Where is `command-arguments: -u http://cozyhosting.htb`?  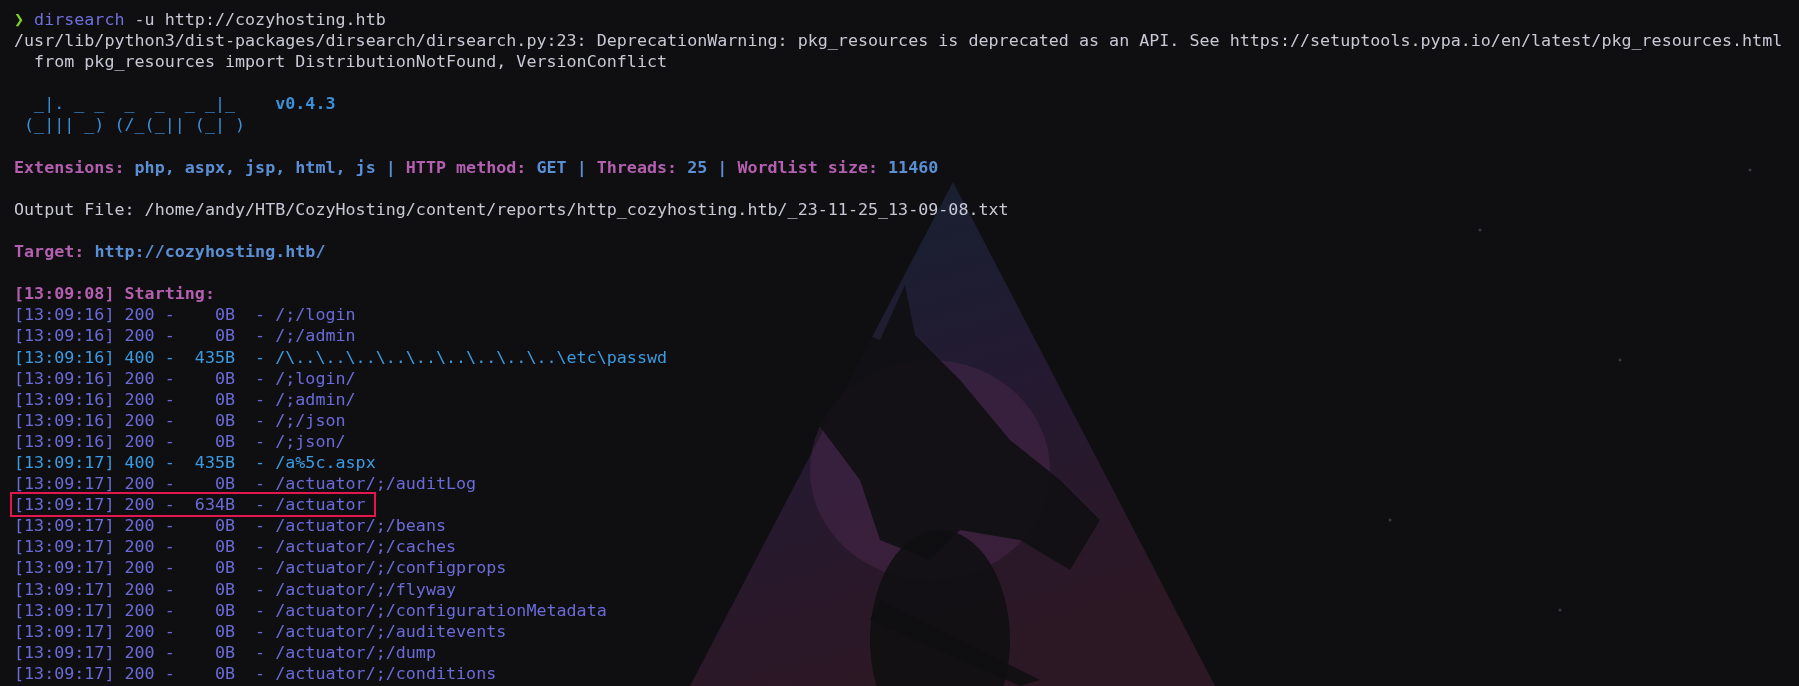 command-arguments: -u http://cozyhosting.htb is located at coordinates (260, 20).